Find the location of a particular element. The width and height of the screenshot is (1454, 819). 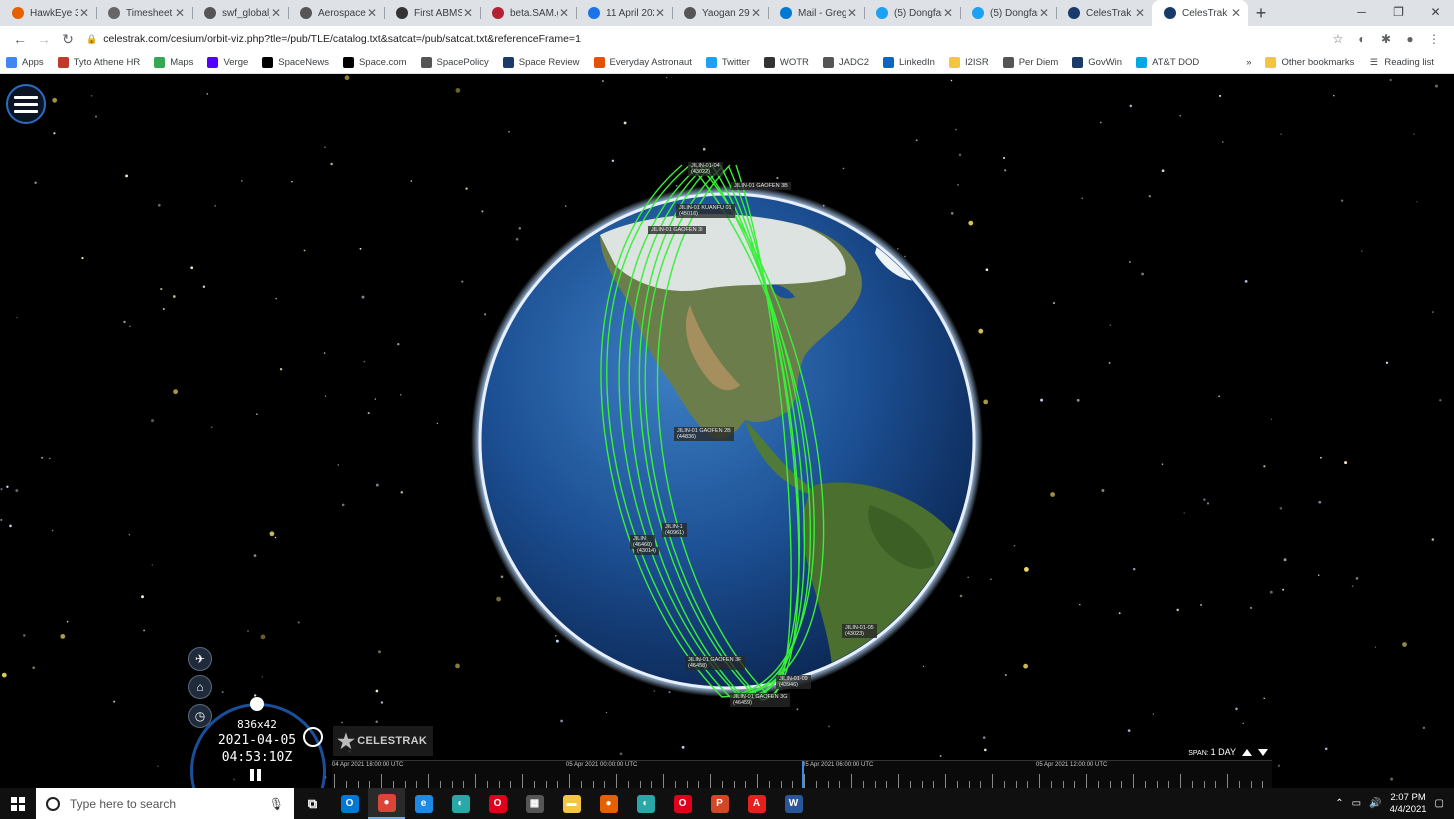

taskbar-app-edge: e is located at coordinates (423, 803).